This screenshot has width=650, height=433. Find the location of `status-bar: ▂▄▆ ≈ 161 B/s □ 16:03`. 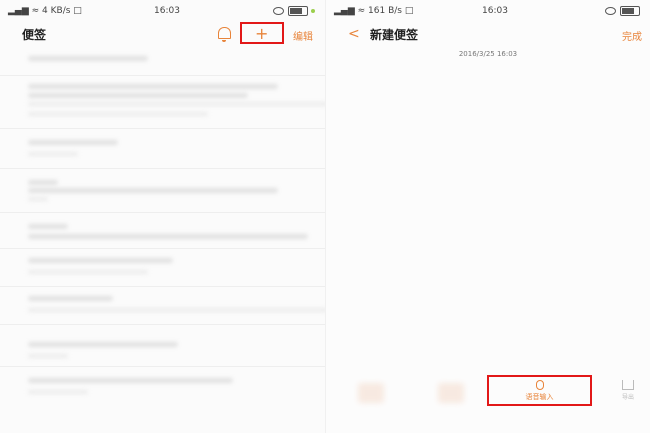

status-bar: ▂▄▆ ≈ 161 B/s □ 16:03 is located at coordinates (488, 11).